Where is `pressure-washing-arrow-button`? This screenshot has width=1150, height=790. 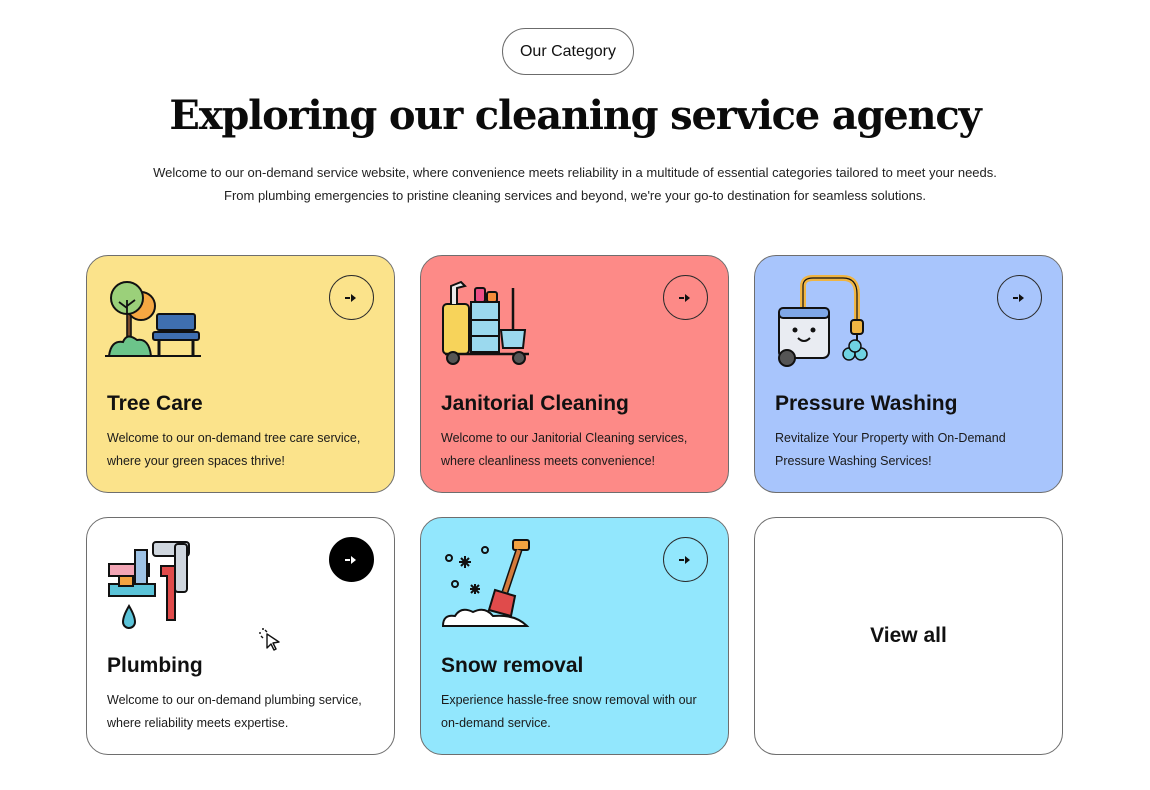
pressure-washing-arrow-button is located at coordinates (1019, 297).